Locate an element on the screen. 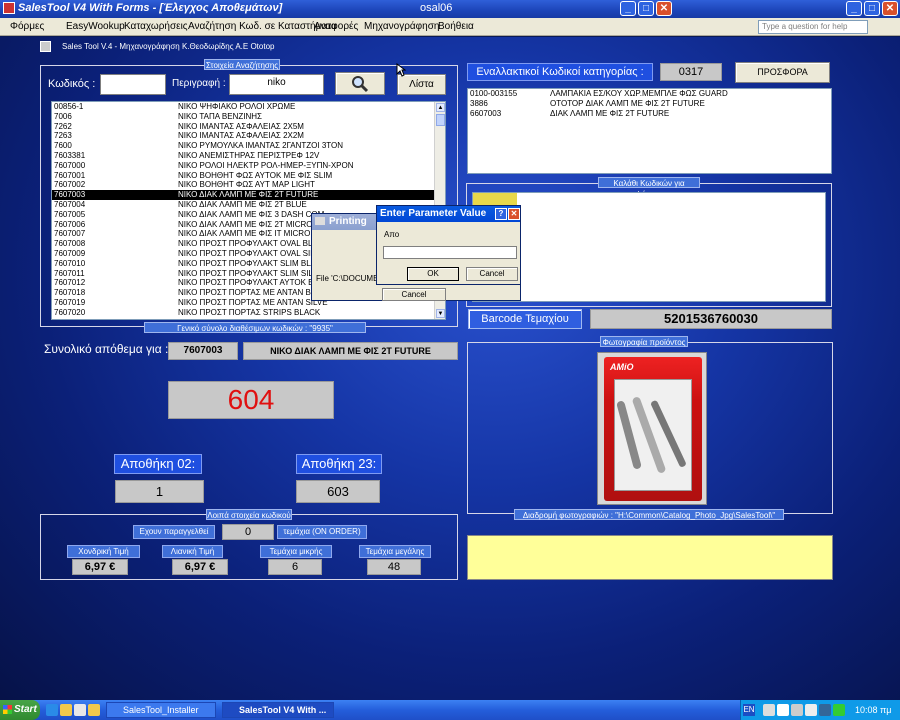 The width and height of the screenshot is (900, 720). alt-description: OTOTOP ΔΙΑΚ ΛΑΜΠ ΜΕ ΦΙΣ 2Τ FUTURE is located at coordinates (627, 103).